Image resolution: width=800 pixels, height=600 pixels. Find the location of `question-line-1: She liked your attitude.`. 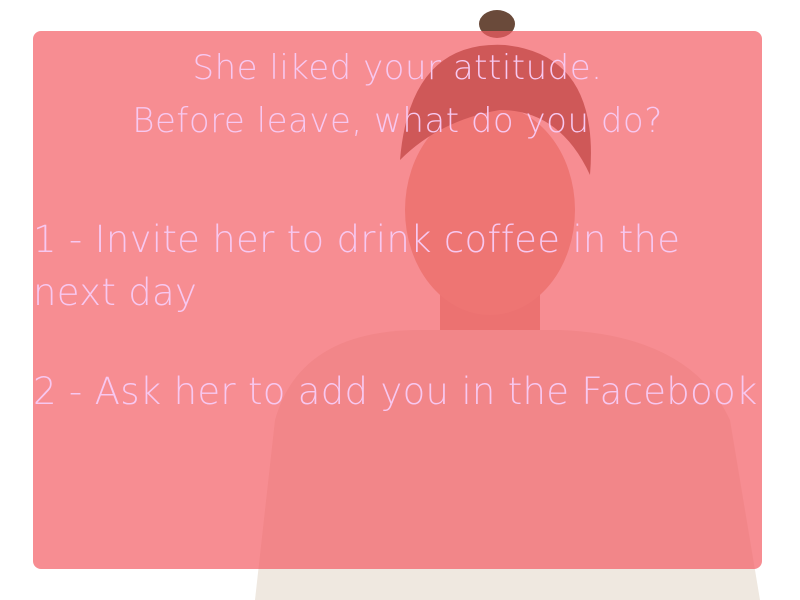

question-line-1: She liked your attitude. is located at coordinates (397, 68).